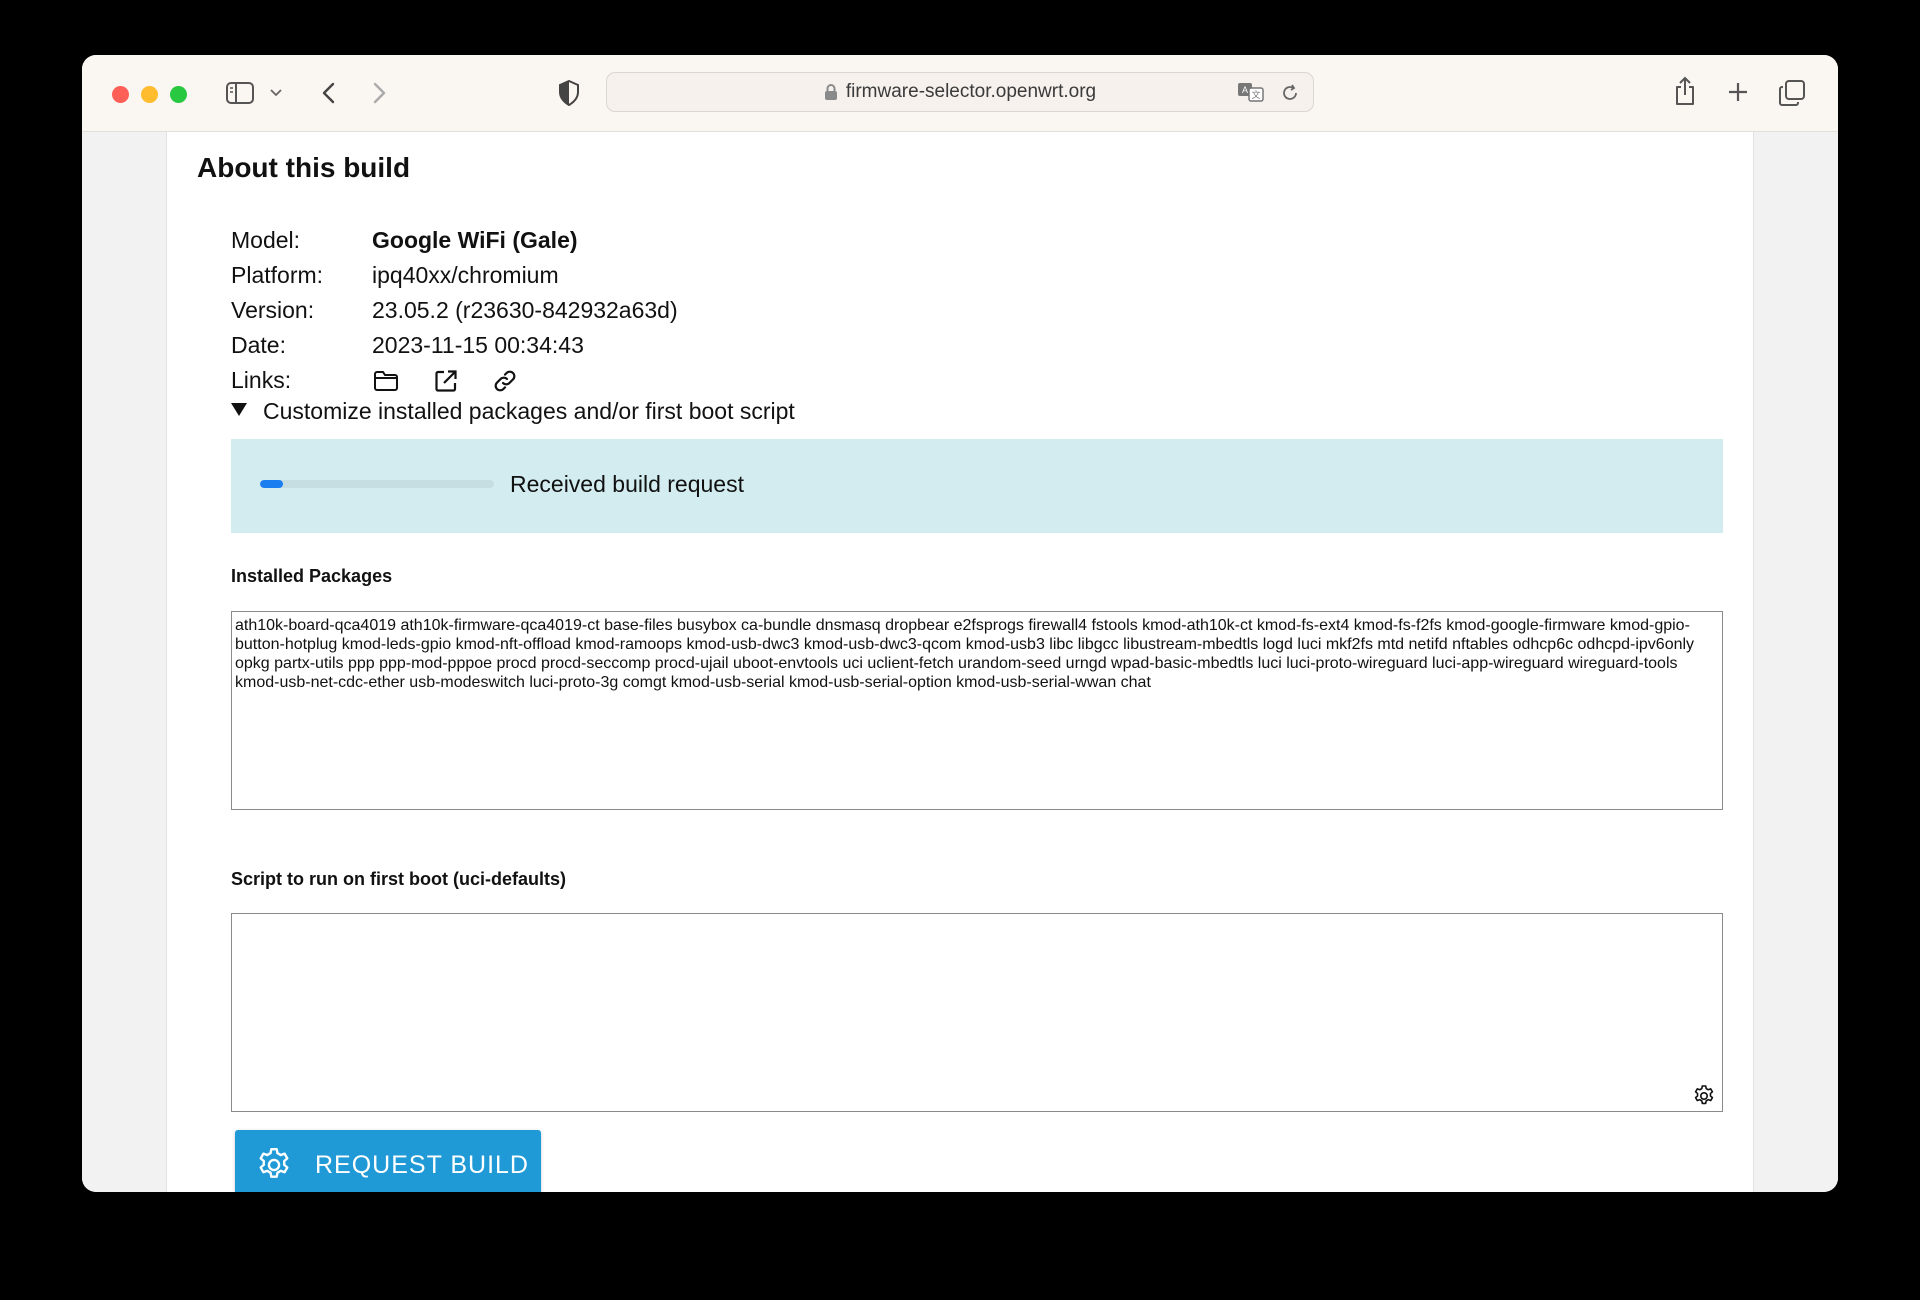 The width and height of the screenshot is (1920, 1300). What do you see at coordinates (831, 92) in the screenshot?
I see `lock-icon` at bounding box center [831, 92].